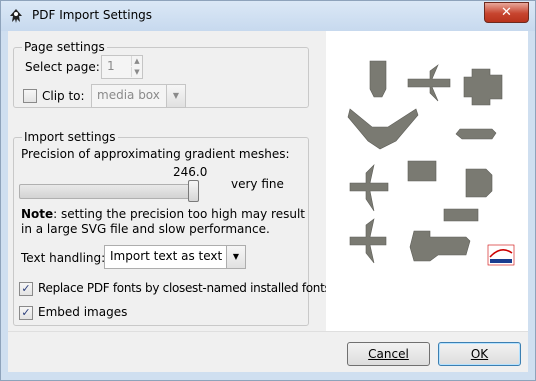  I want to click on clip-to-select: media box ▼, so click(138, 96).